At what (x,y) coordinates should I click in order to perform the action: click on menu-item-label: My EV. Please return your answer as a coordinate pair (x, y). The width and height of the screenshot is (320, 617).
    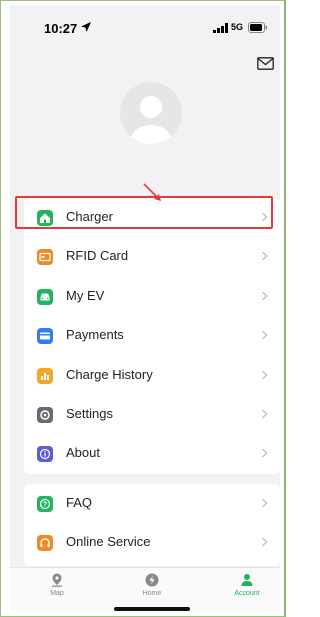
    Looking at the image, I should click on (85, 295).